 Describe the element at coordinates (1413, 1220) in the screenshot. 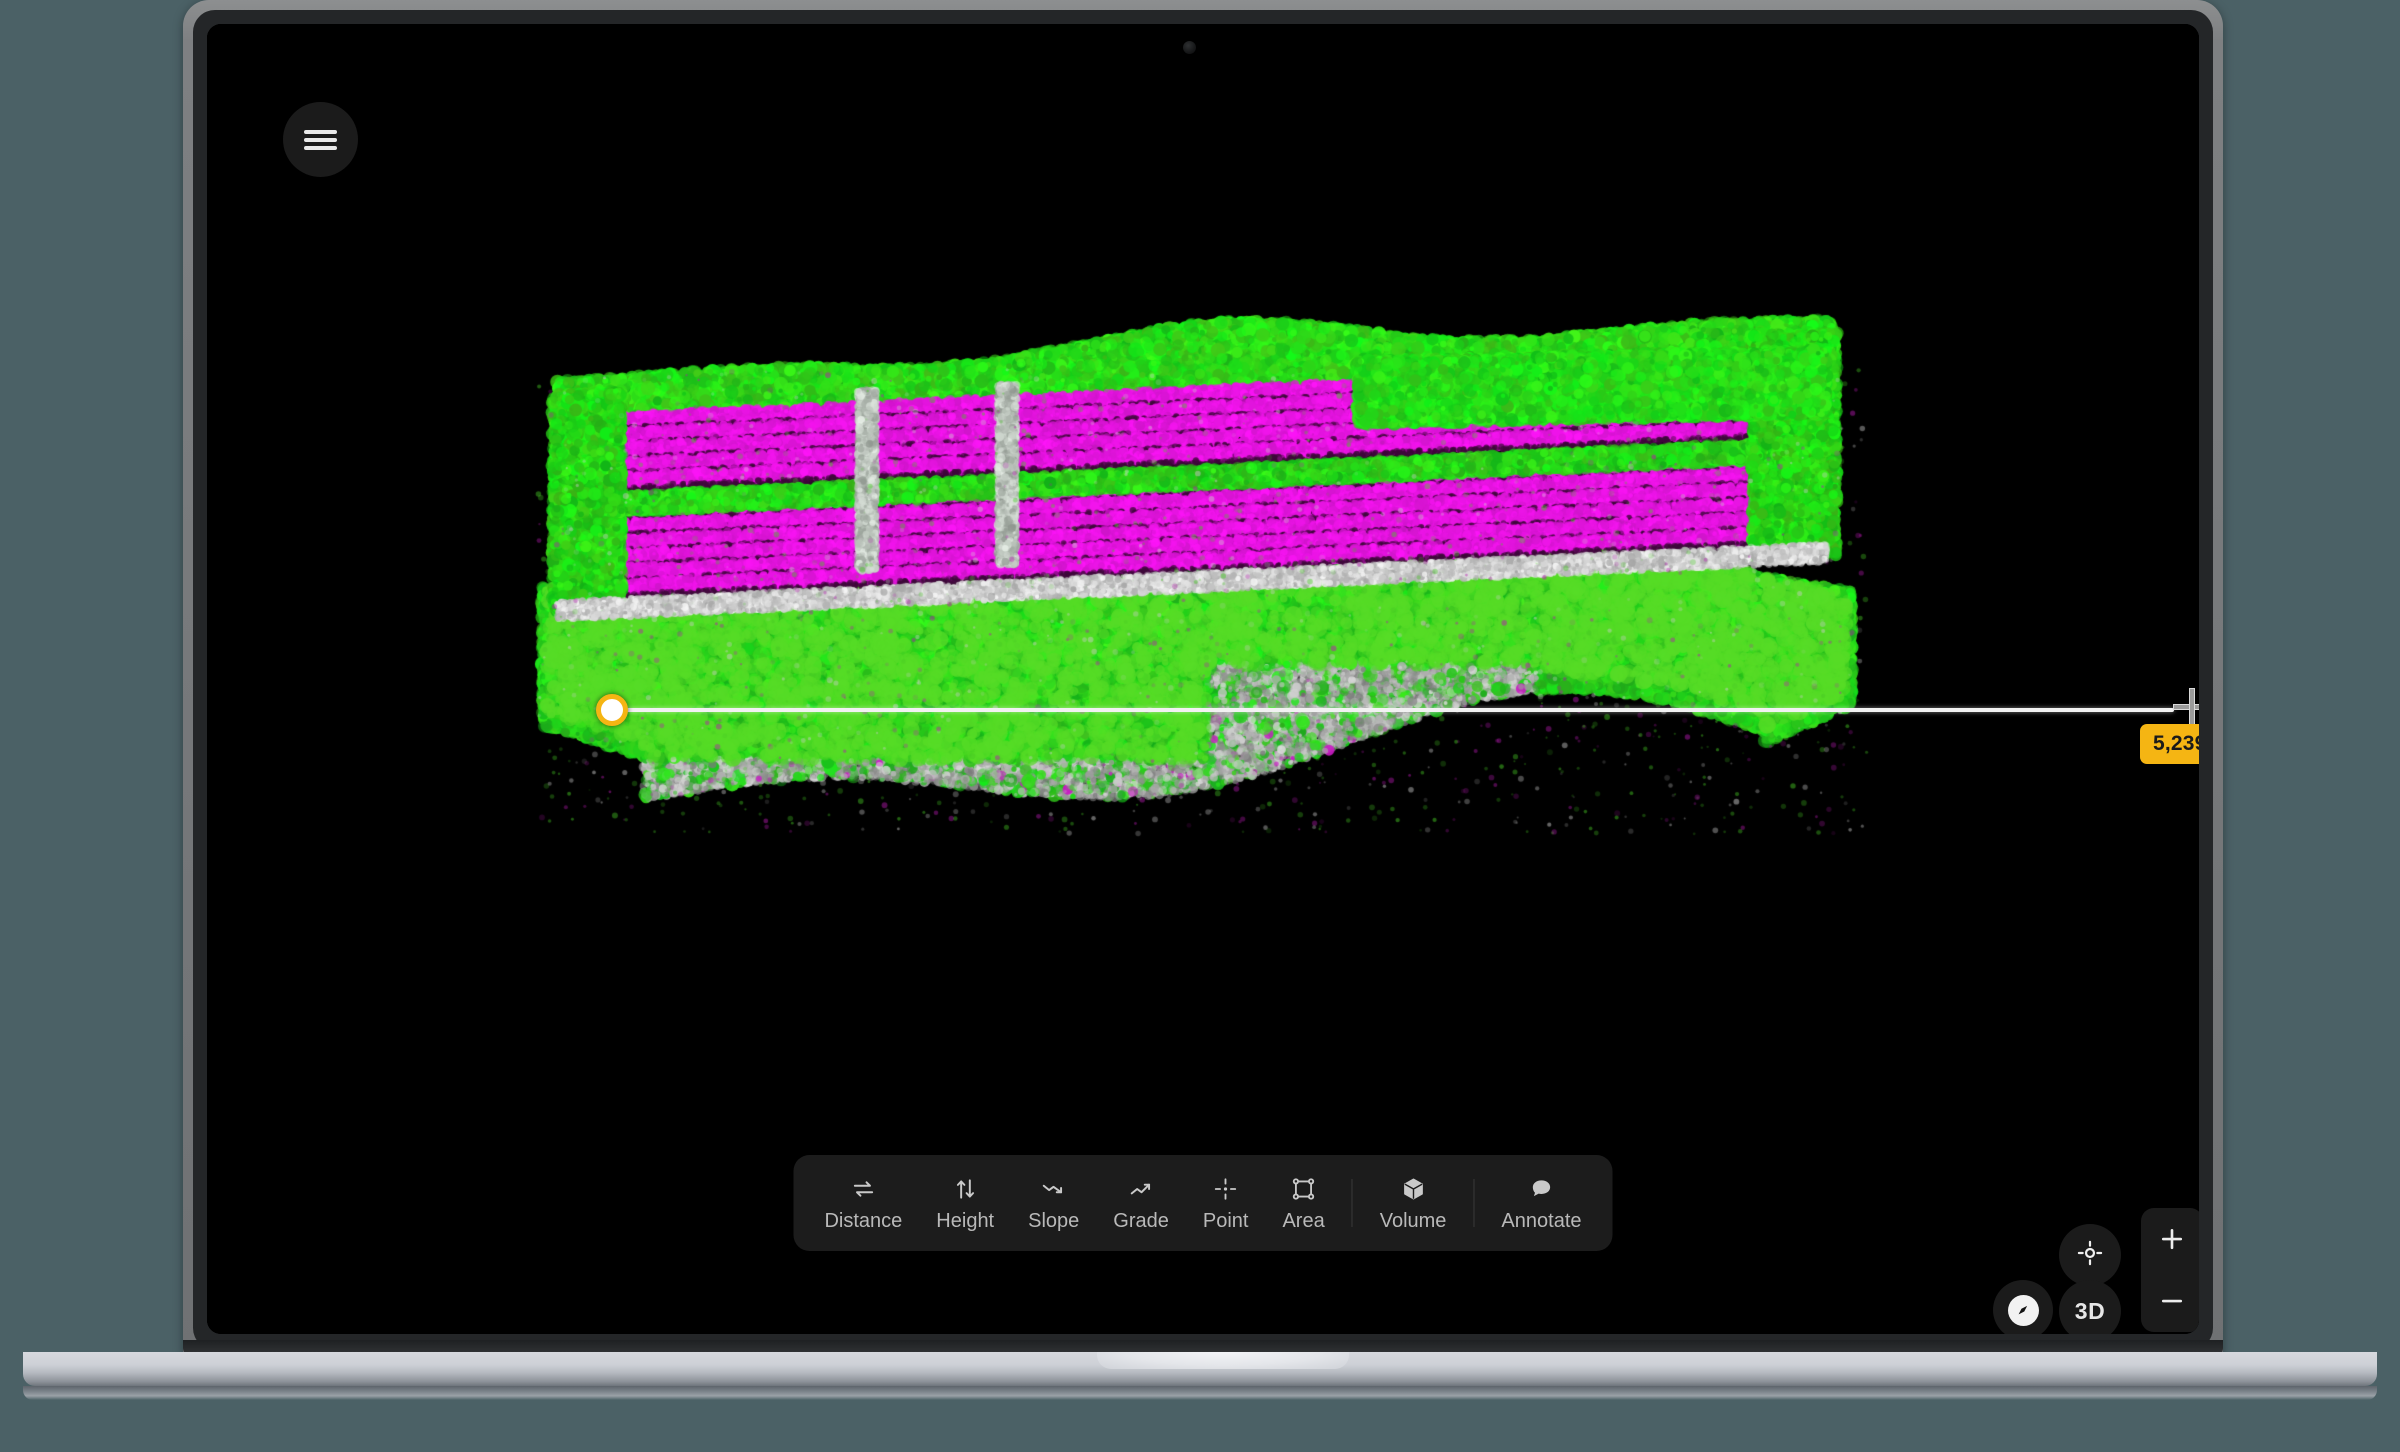

I see `tool-label: Volume` at that location.